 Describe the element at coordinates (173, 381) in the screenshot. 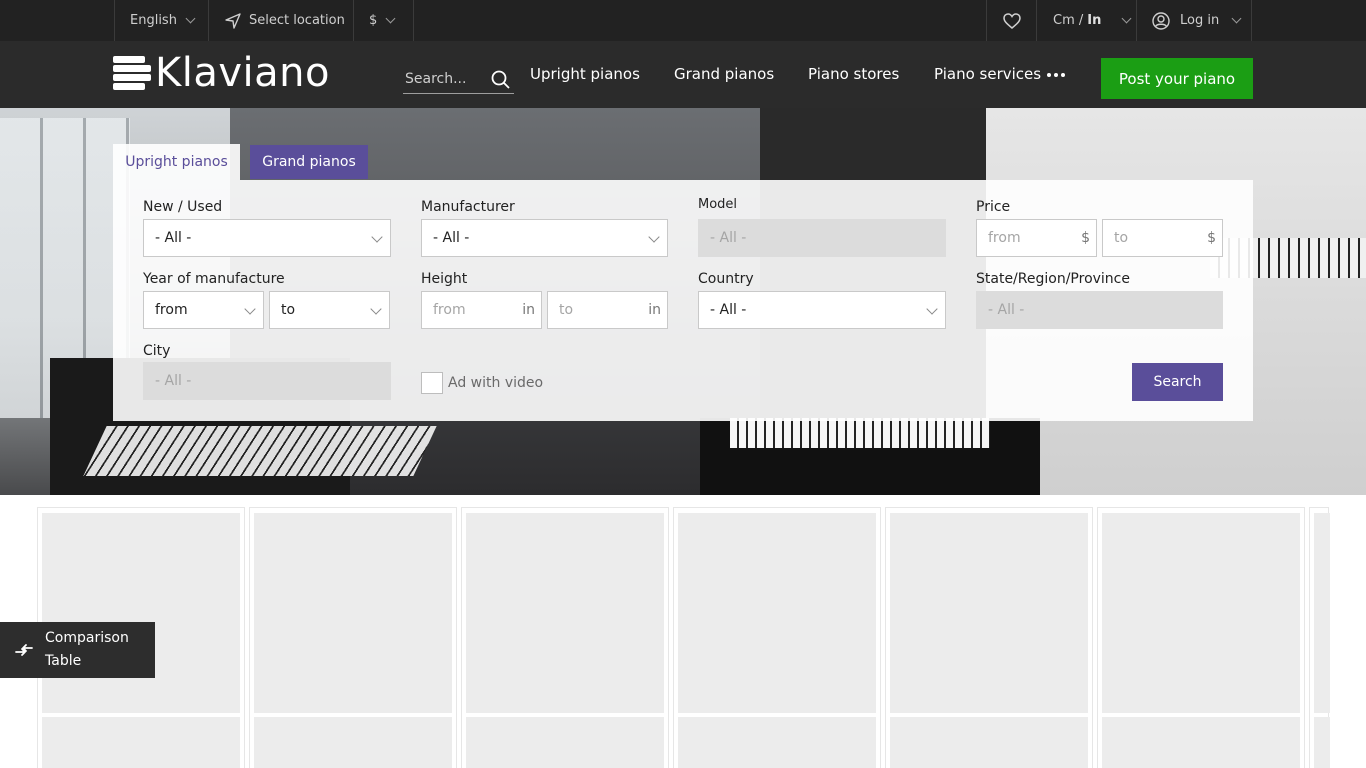

I see `city-value: - All -` at that location.